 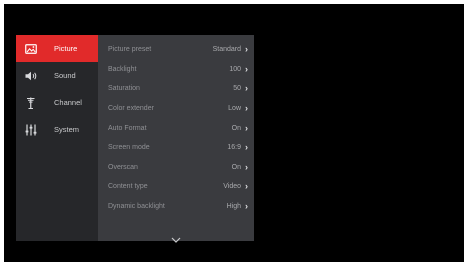 I want to click on setting-name: Backlight, so click(x=122, y=69).